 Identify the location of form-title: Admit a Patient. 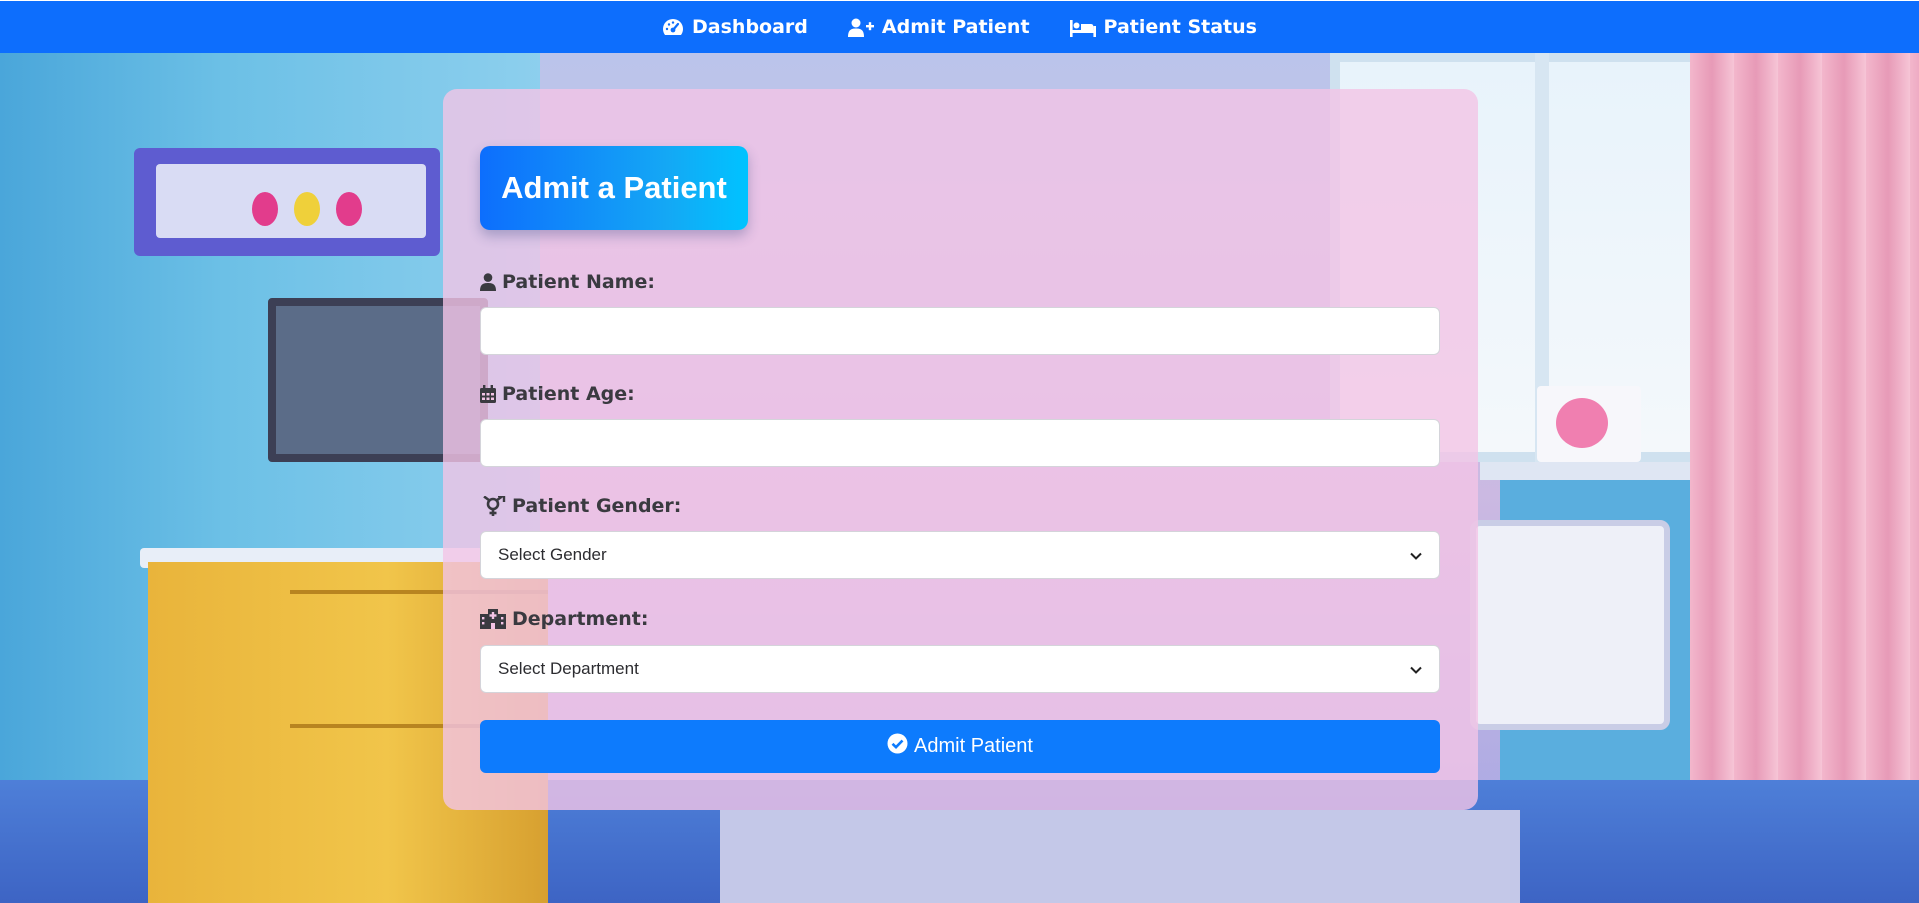
(614, 187).